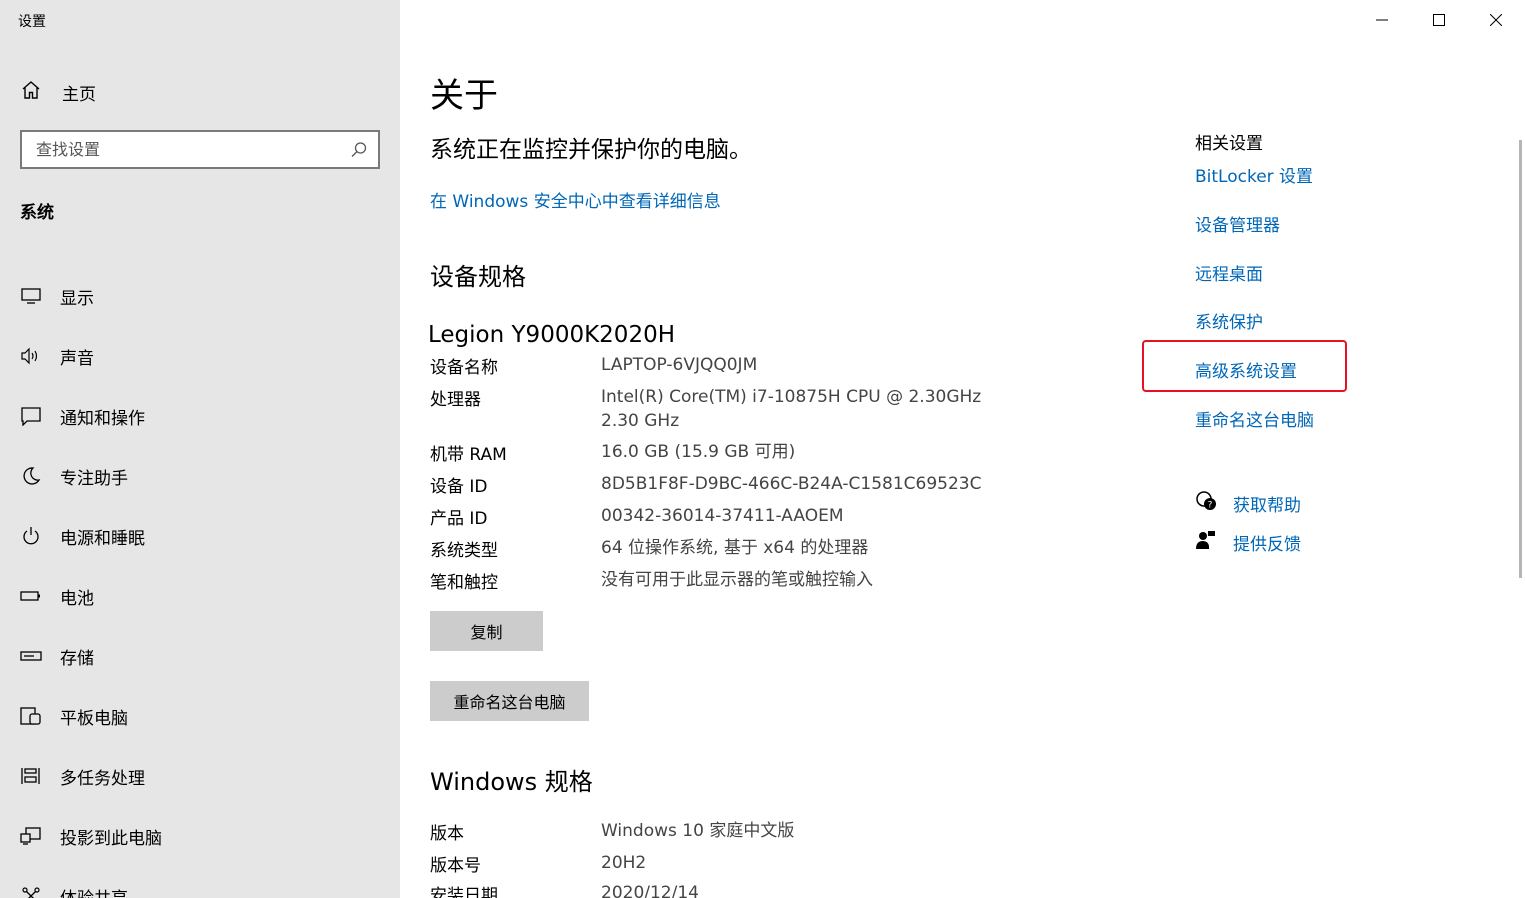 Image resolution: width=1525 pixels, height=898 pixels. I want to click on search-box, so click(200, 149).